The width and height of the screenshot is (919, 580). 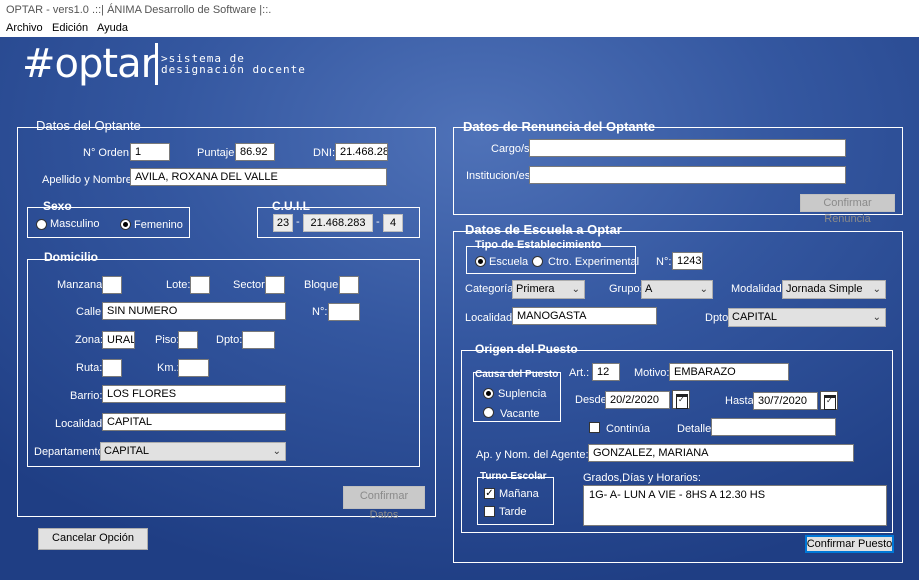 What do you see at coordinates (559, 126) in the screenshot?
I see `renuncia-title: Datos de Renuncia del Optante` at bounding box center [559, 126].